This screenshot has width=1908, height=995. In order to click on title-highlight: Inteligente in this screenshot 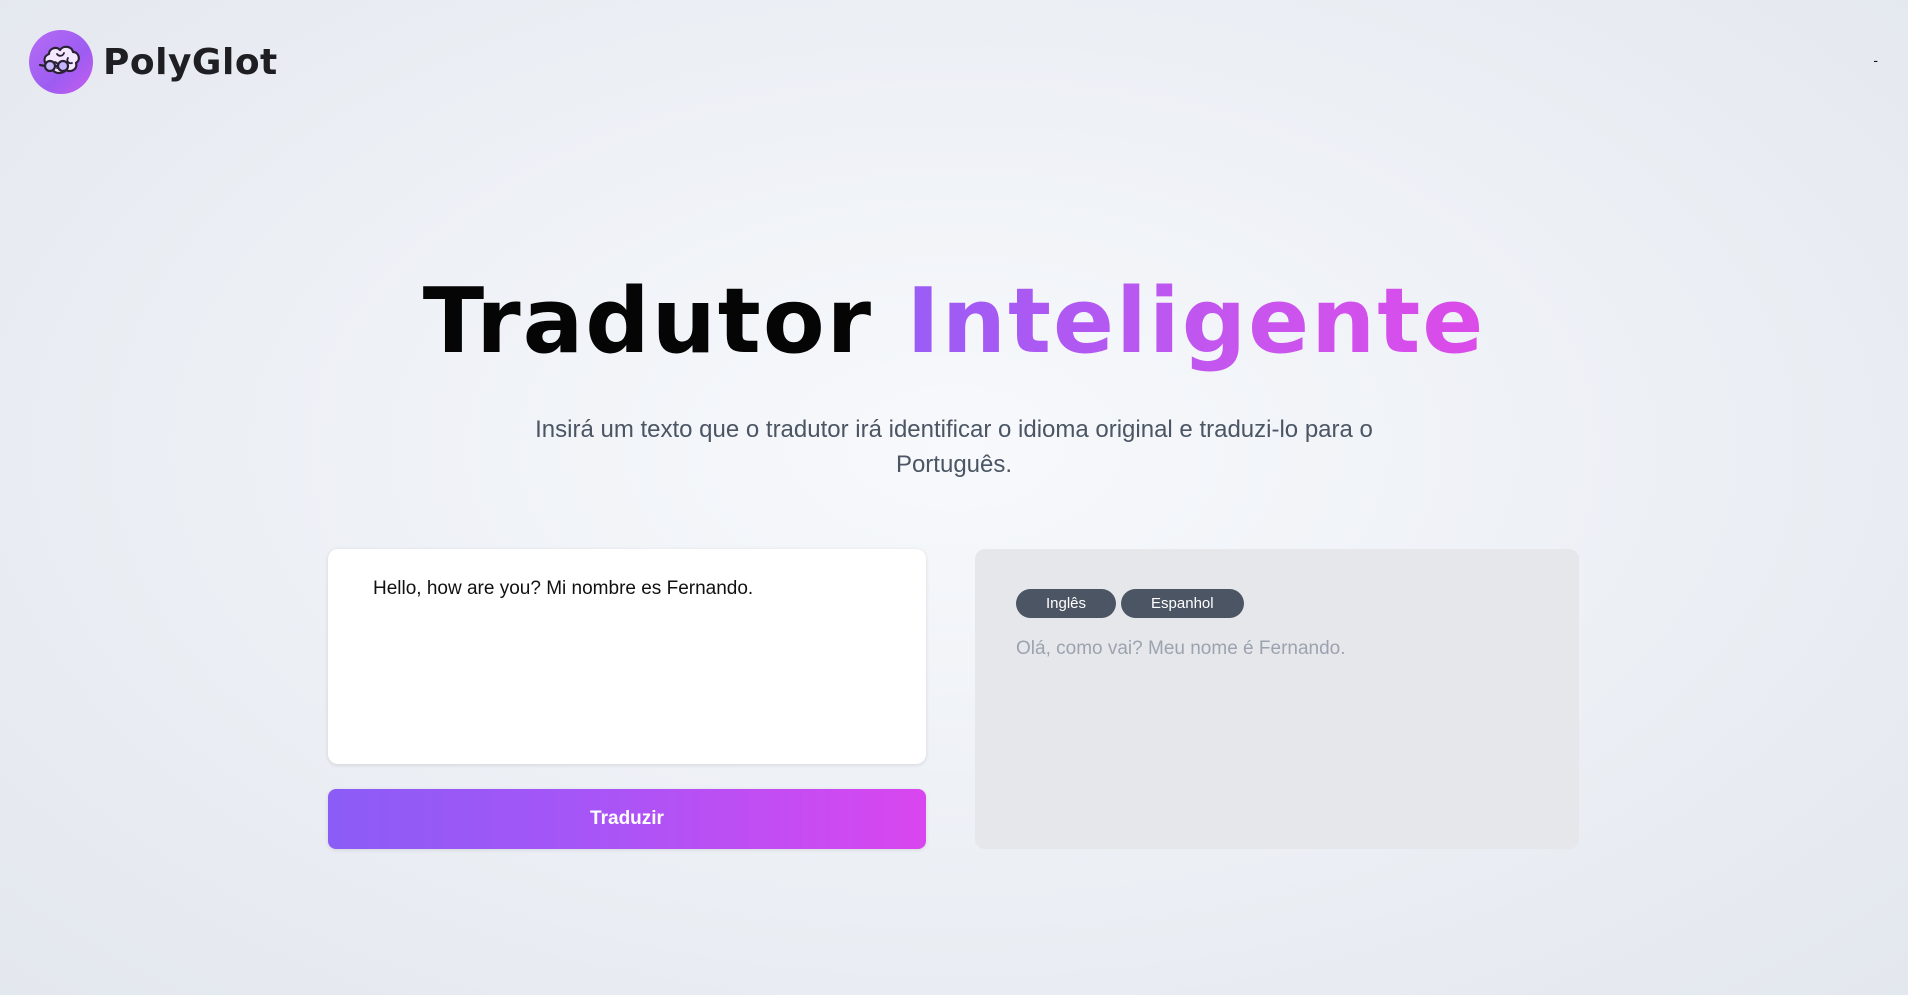, I will do `click(1196, 321)`.